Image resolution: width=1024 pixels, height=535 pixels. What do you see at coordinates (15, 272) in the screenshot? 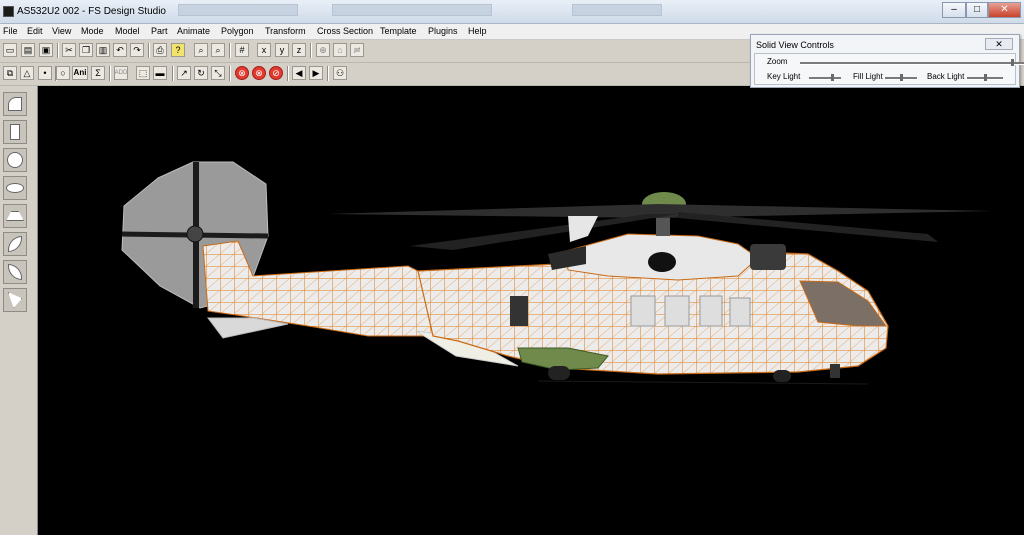
I see `leaf-shape-2-icon` at bounding box center [15, 272].